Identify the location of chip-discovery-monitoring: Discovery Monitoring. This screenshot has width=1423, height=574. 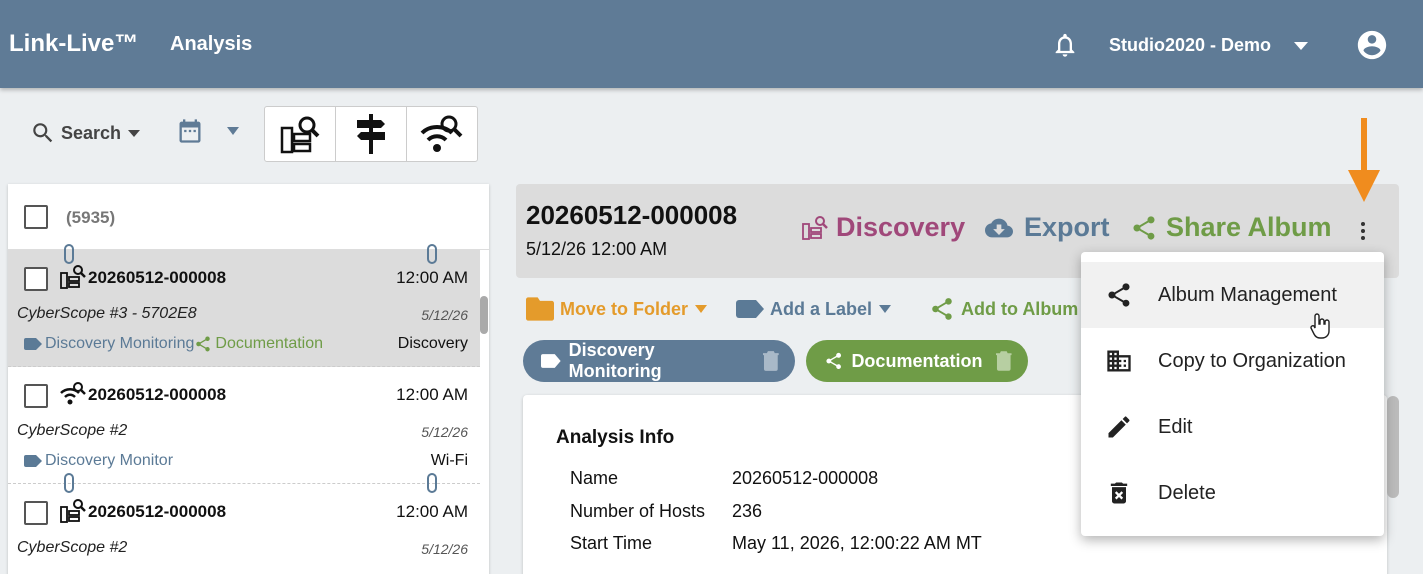
(659, 361).